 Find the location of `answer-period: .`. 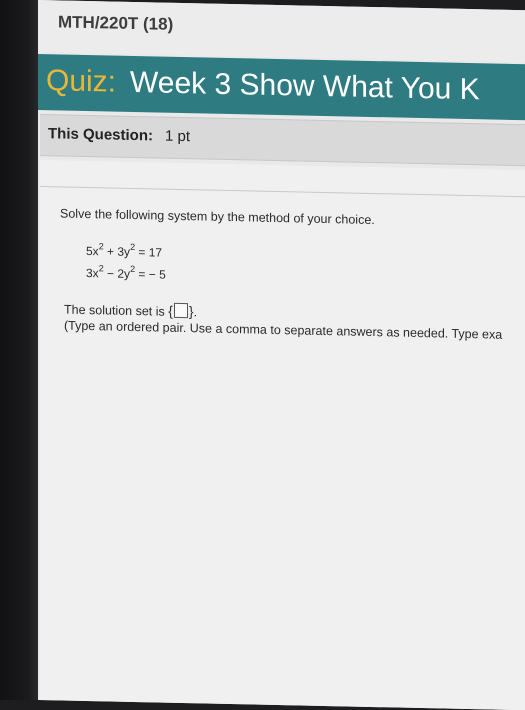

answer-period: . is located at coordinates (195, 312).